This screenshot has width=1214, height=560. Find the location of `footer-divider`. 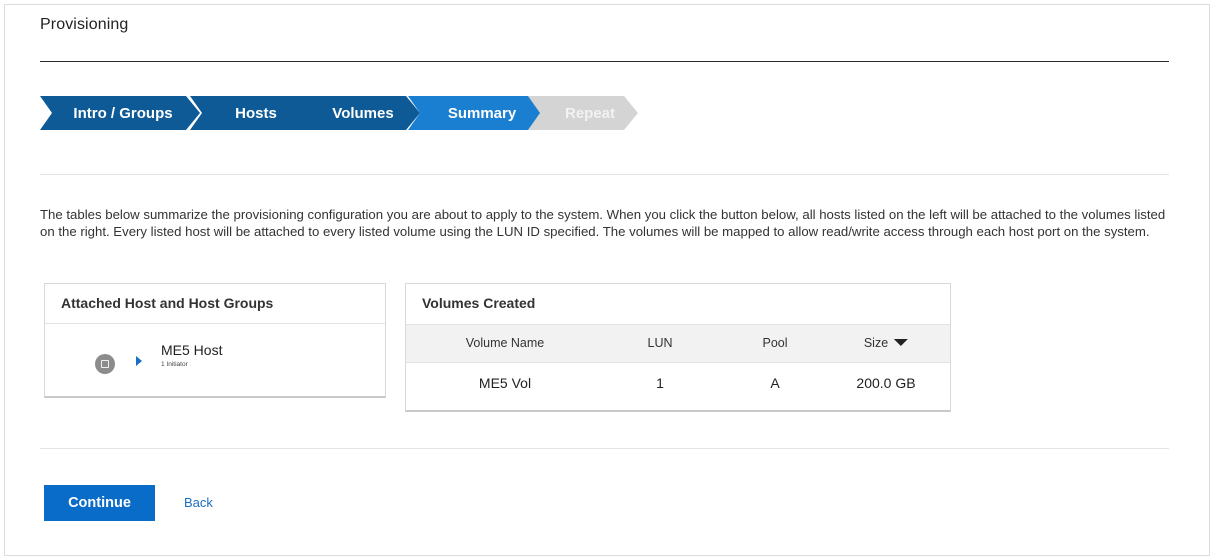

footer-divider is located at coordinates (604, 448).